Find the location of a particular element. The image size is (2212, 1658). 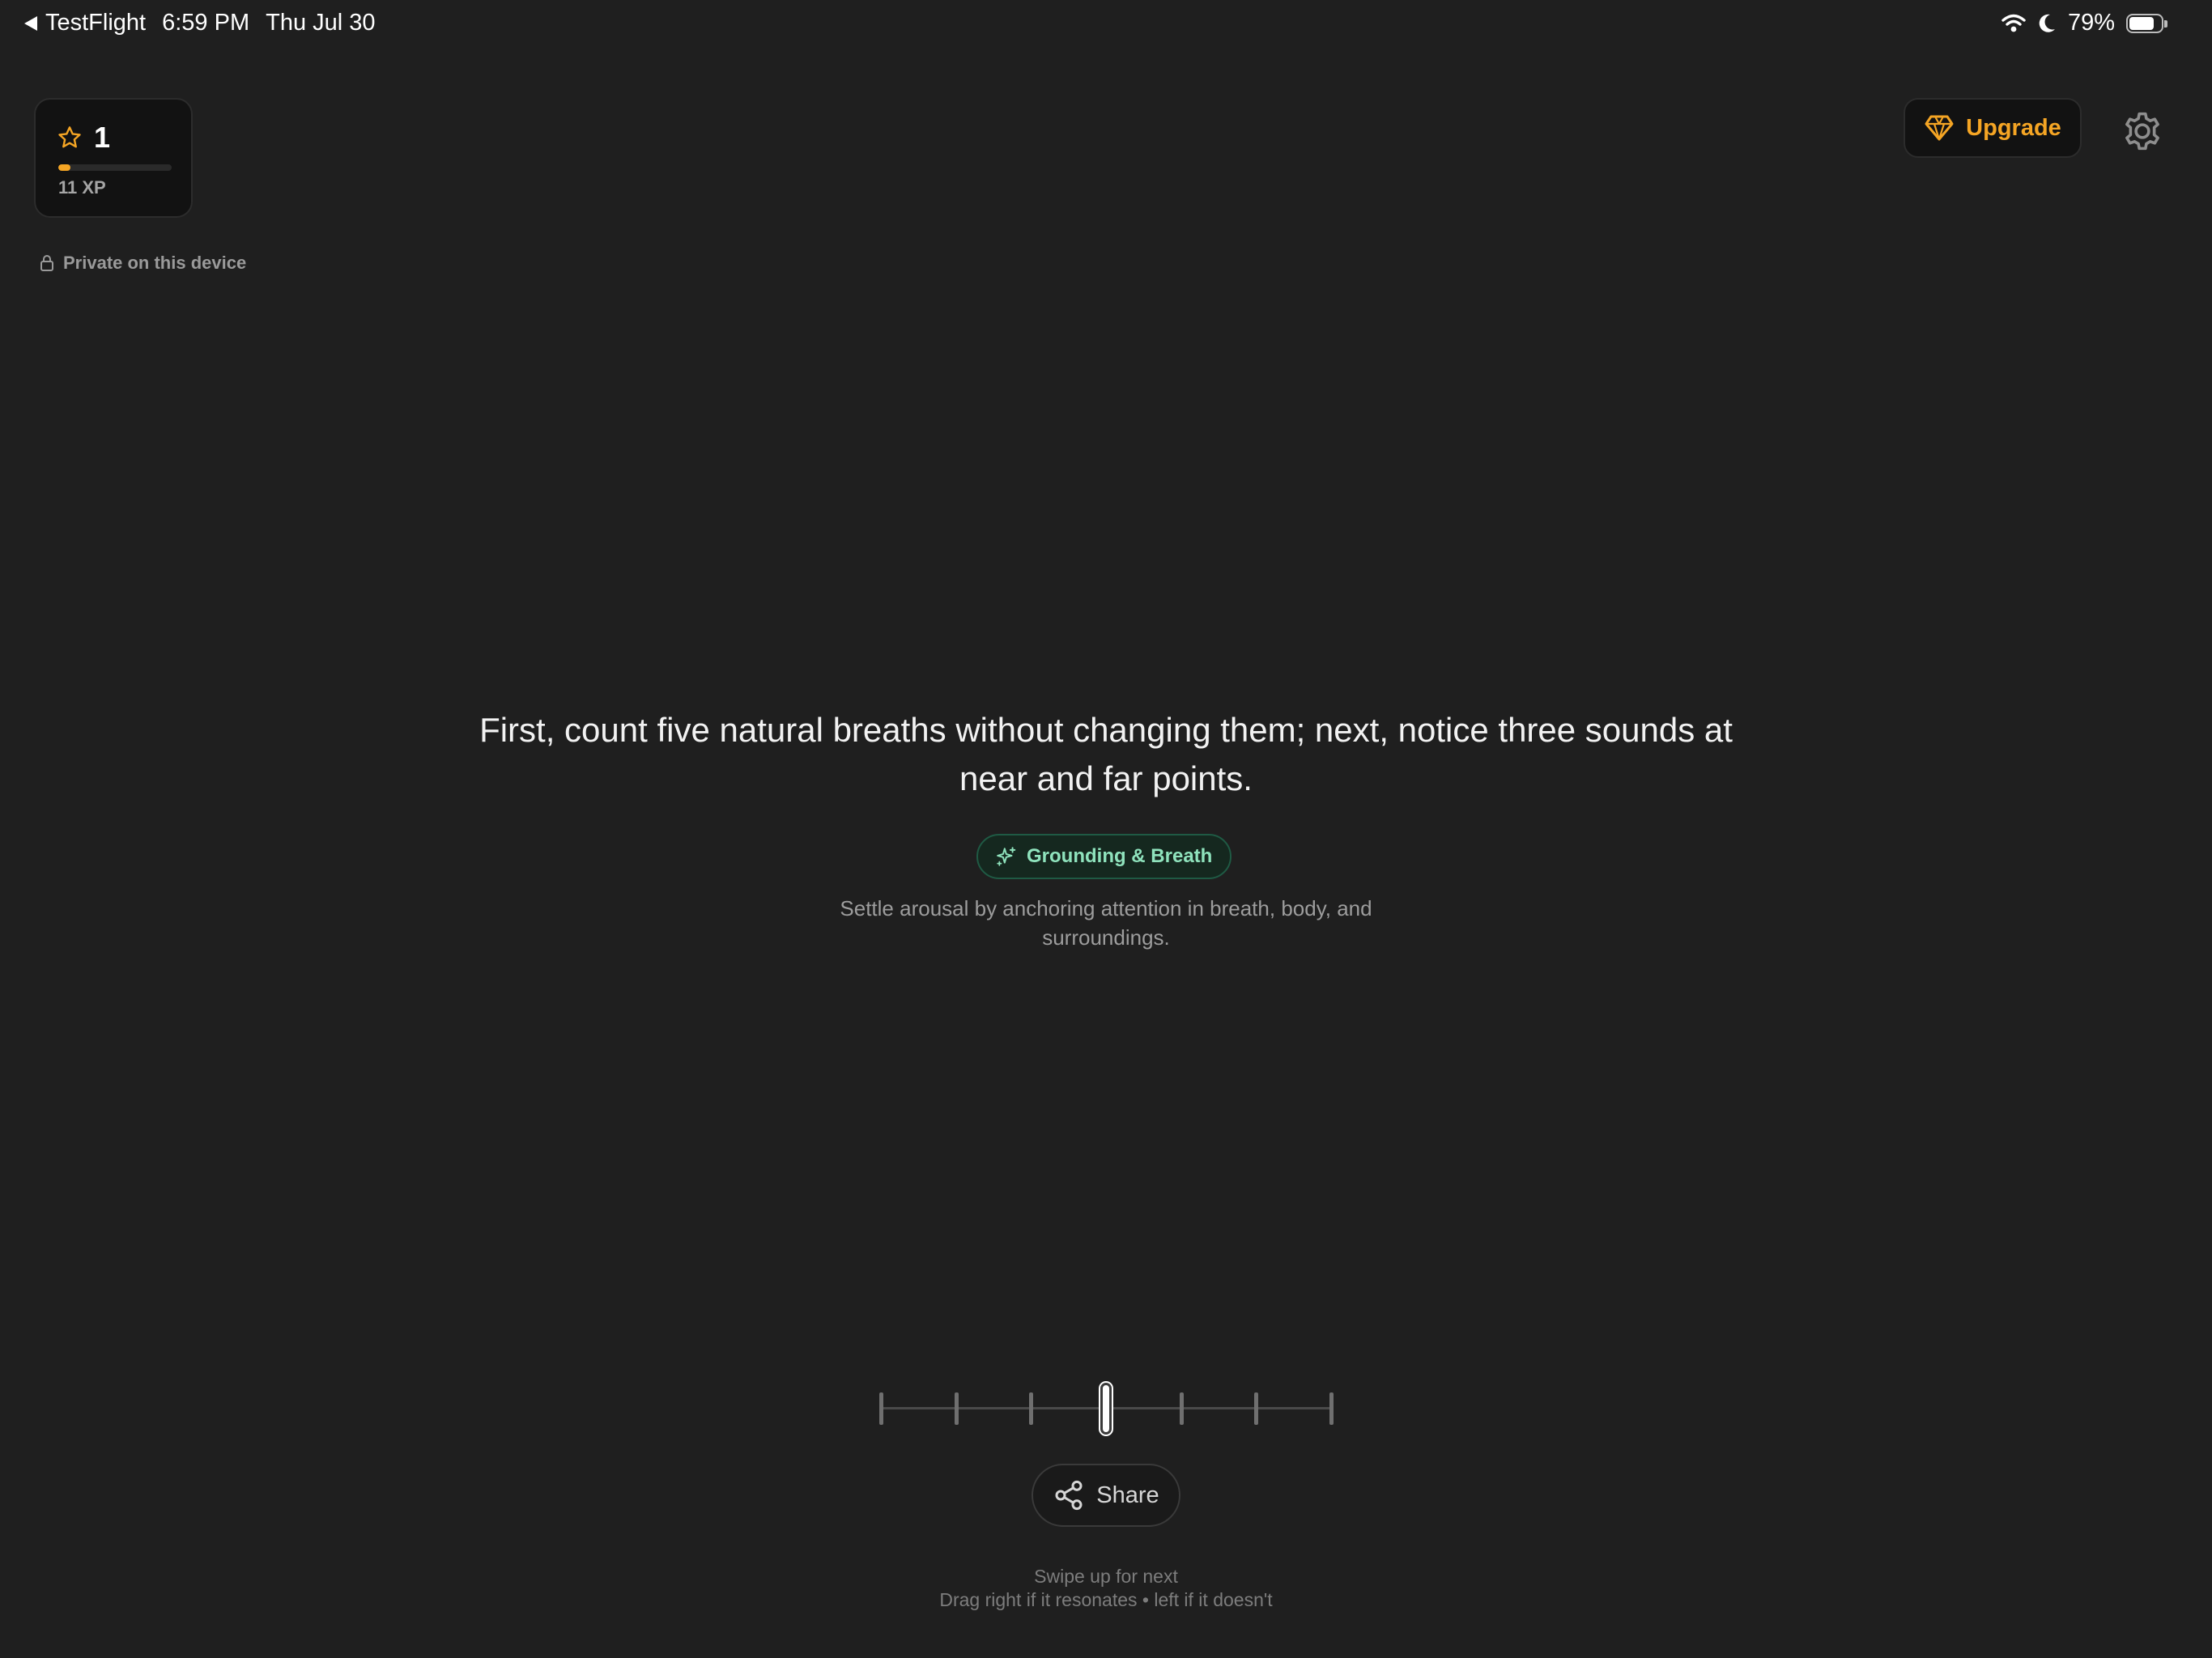

upgrade-button: Upgrade is located at coordinates (1993, 128).